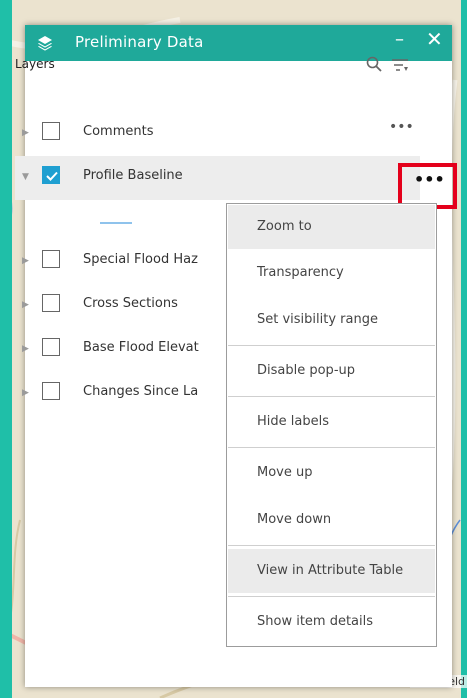  What do you see at coordinates (331, 320) in the screenshot?
I see `menu-item-visibility-range: Set visibility range` at bounding box center [331, 320].